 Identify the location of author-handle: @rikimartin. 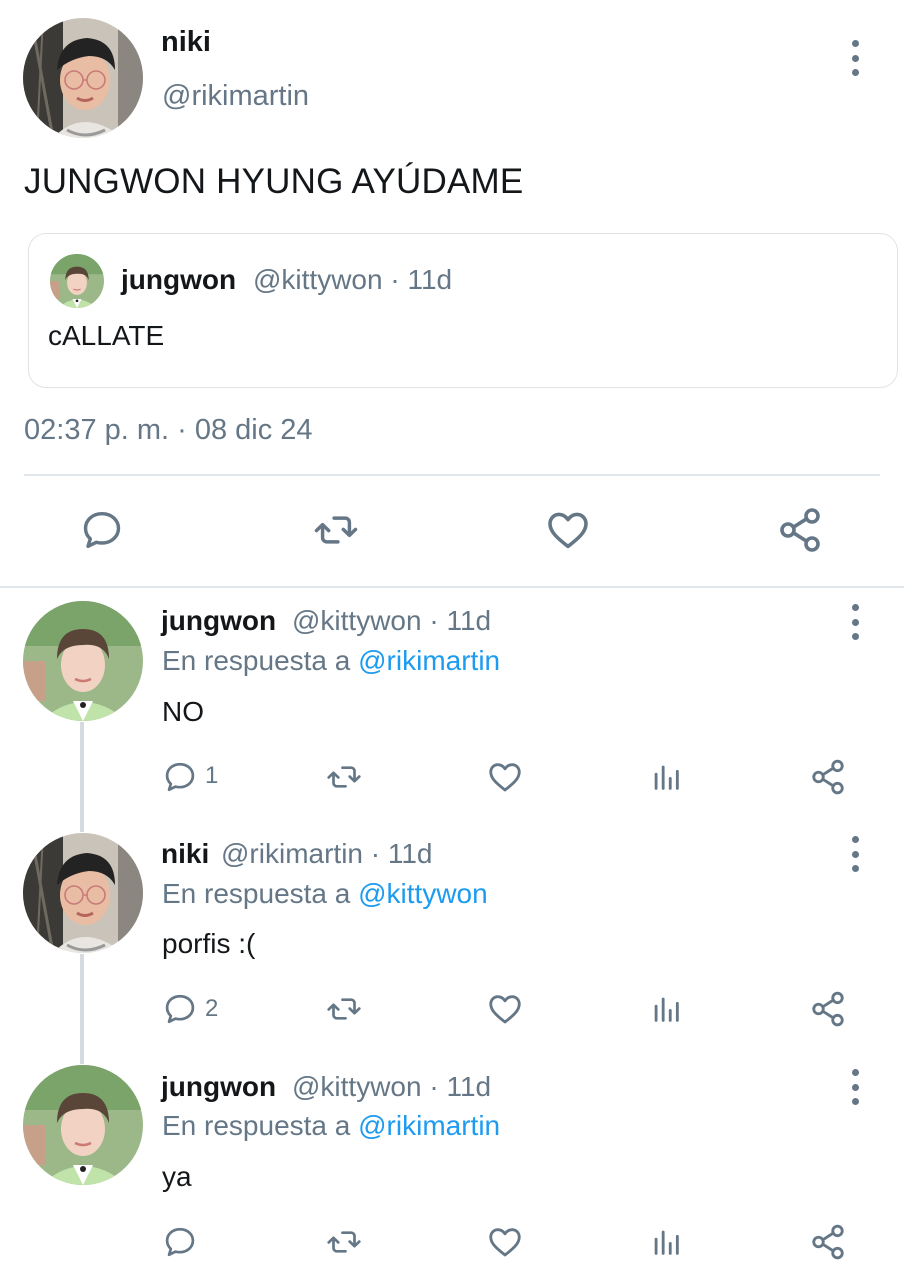
(235, 96).